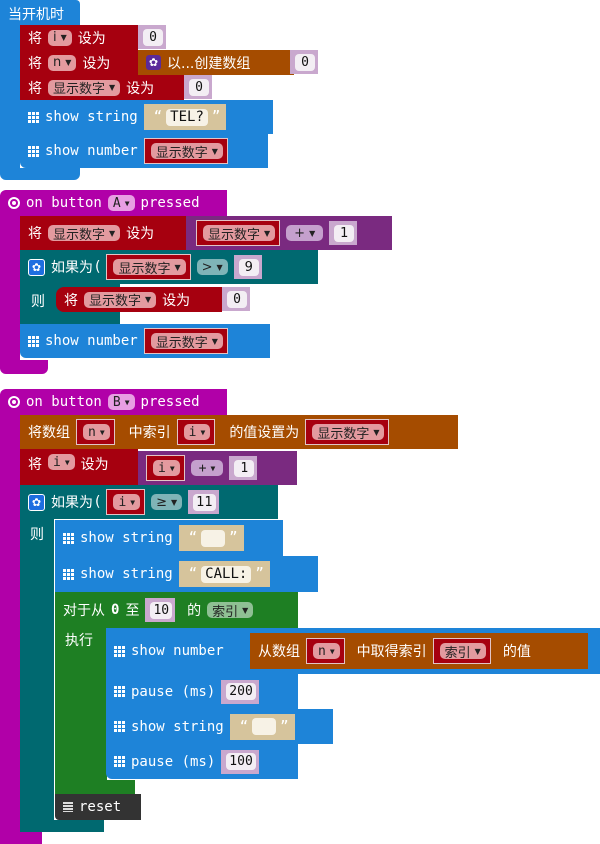 Image resolution: width=600 pixels, height=844 pixels. What do you see at coordinates (149, 433) in the screenshot?
I see `index-label: 中索引` at bounding box center [149, 433].